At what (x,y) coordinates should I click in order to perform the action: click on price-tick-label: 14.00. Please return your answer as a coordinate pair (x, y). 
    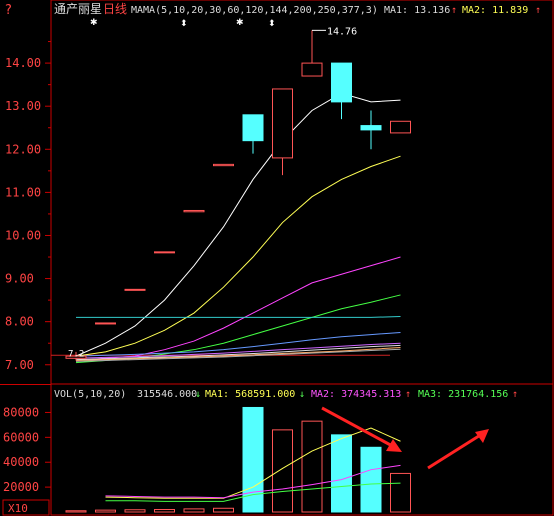
    Looking at the image, I should click on (23, 63).